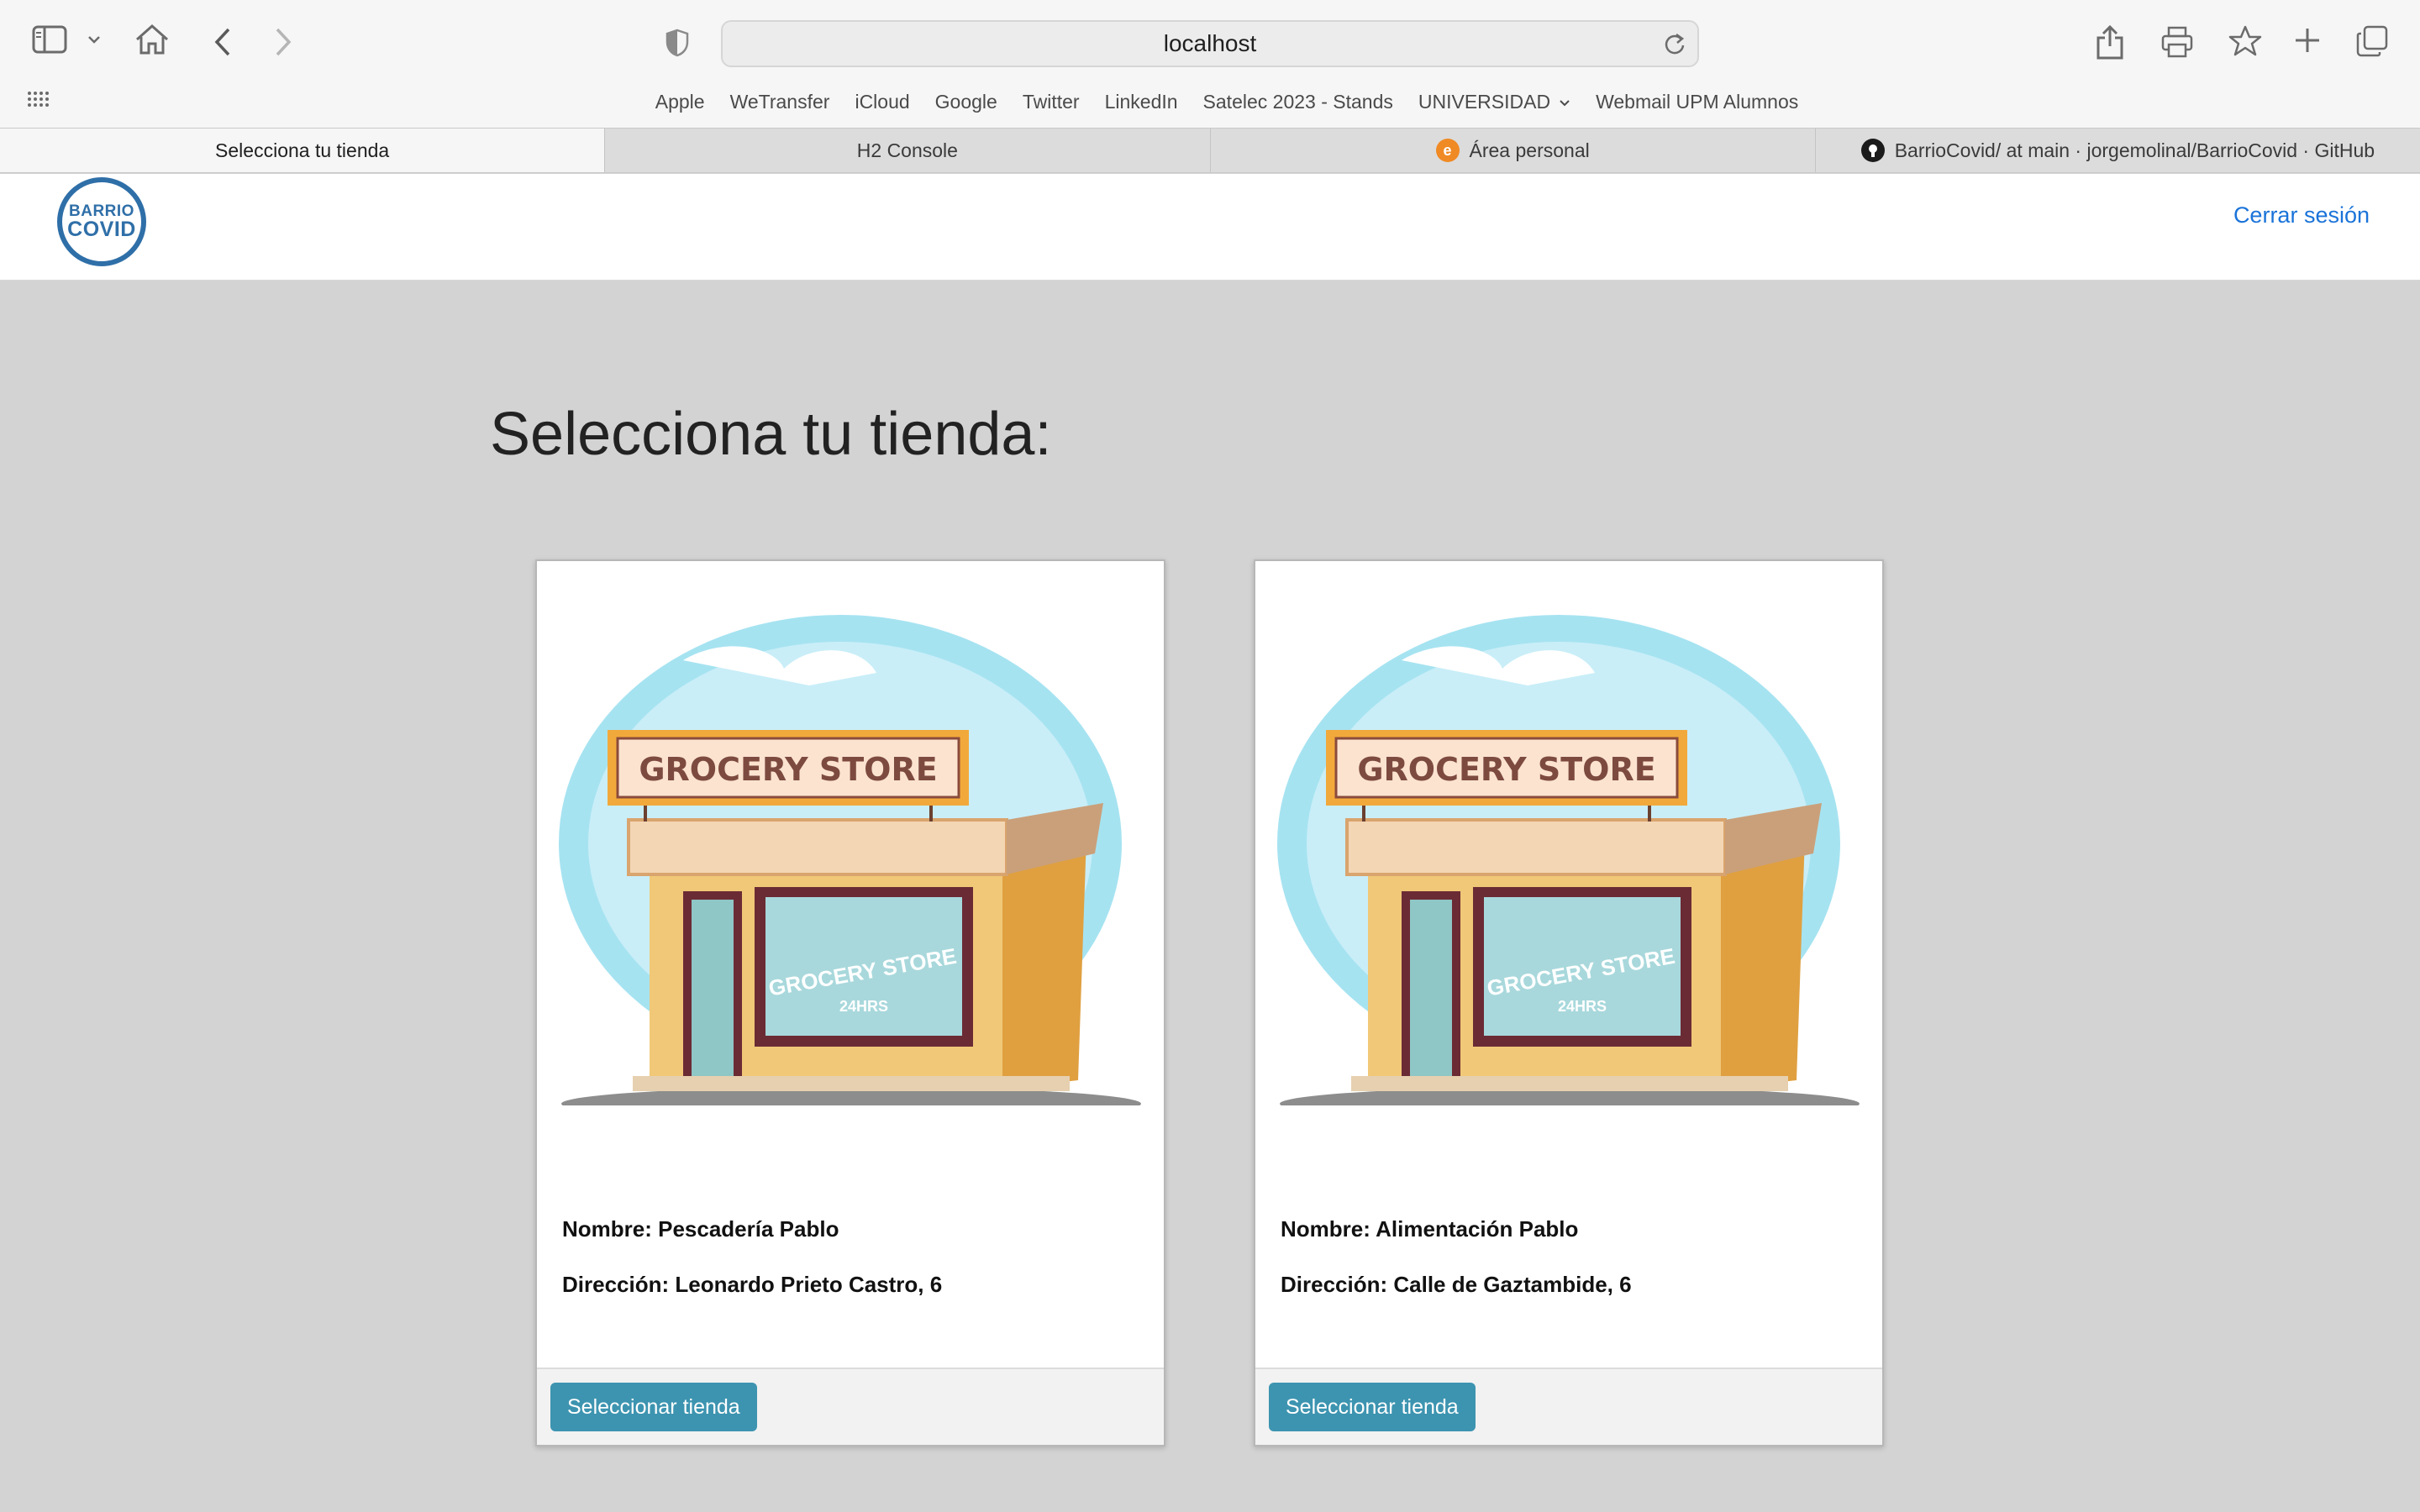 This screenshot has width=2420, height=1512. I want to click on bookmark-linkedin: LinkedIn, so click(1141, 102).